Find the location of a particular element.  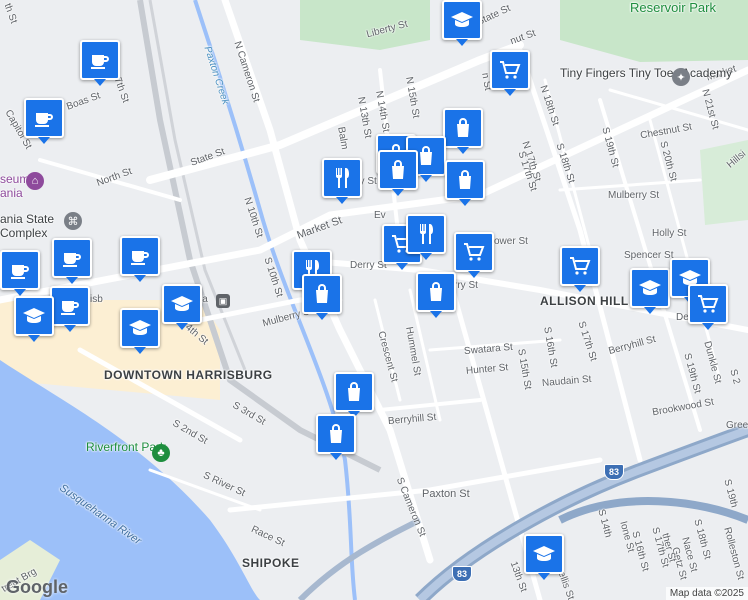

neighborhood-label: DOWNTOWN HARRISBURG is located at coordinates (188, 375).